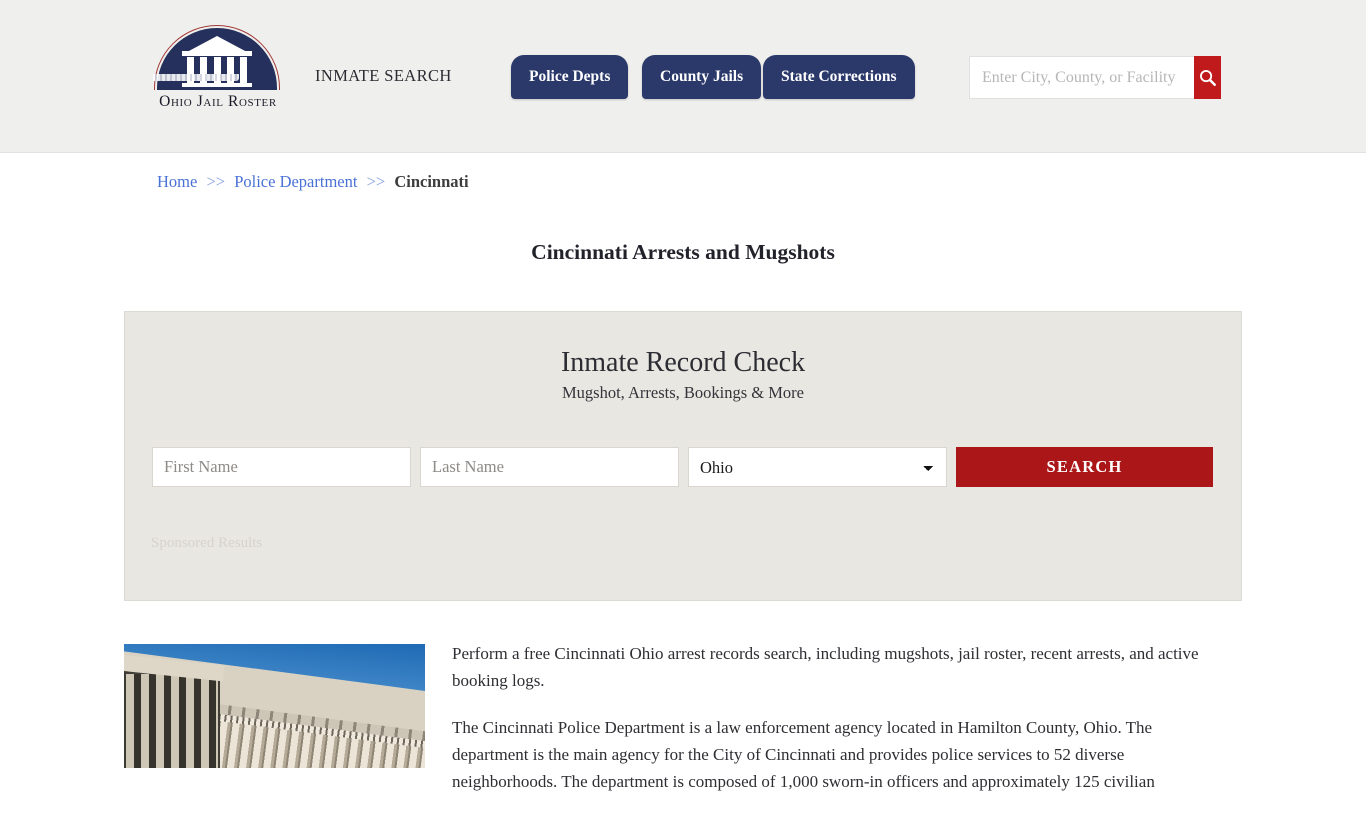 This screenshot has height=815, width=1366. Describe the element at coordinates (274, 706) in the screenshot. I see `courthouse-photo` at that location.